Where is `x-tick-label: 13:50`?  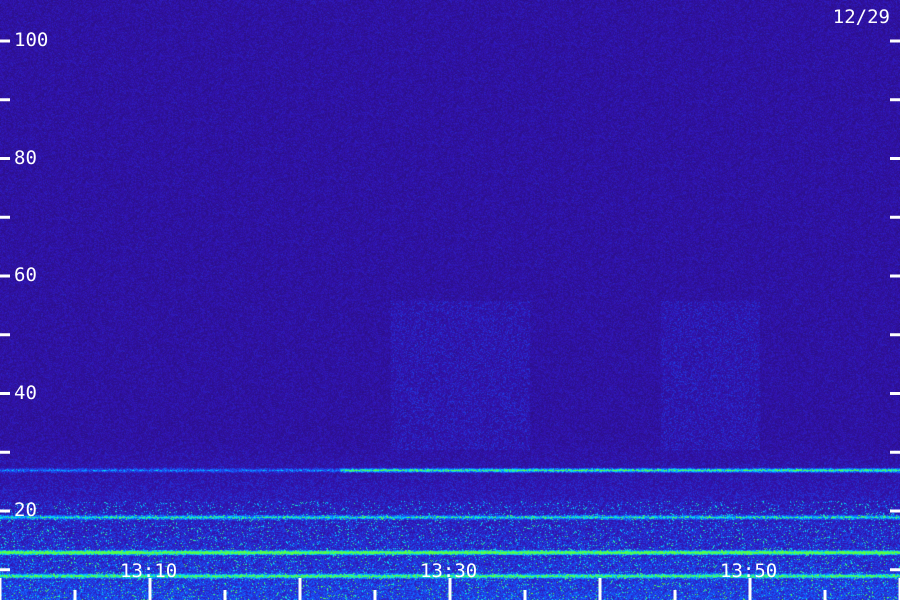
x-tick-label: 13:50 is located at coordinates (749, 571).